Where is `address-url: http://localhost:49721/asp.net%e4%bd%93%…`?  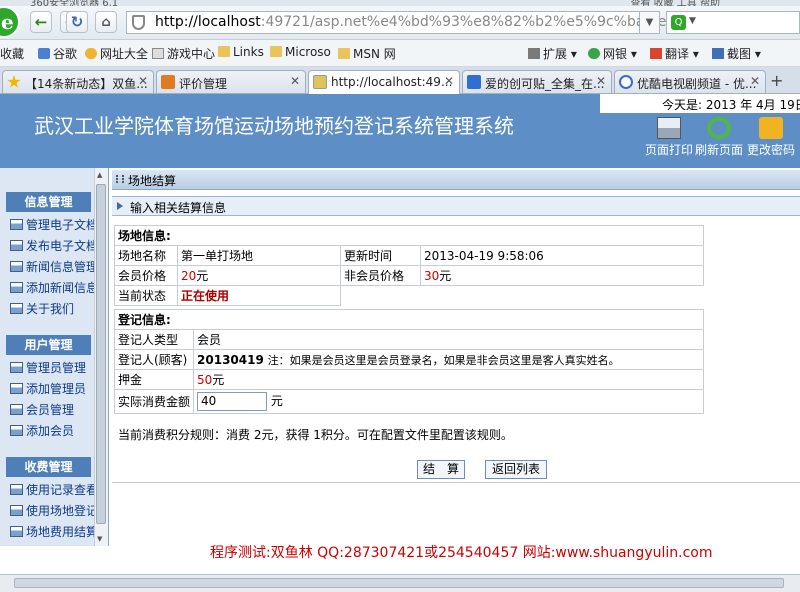 address-url: http://localhost:49721/asp.net%e4%bd%93%… is located at coordinates (415, 22).